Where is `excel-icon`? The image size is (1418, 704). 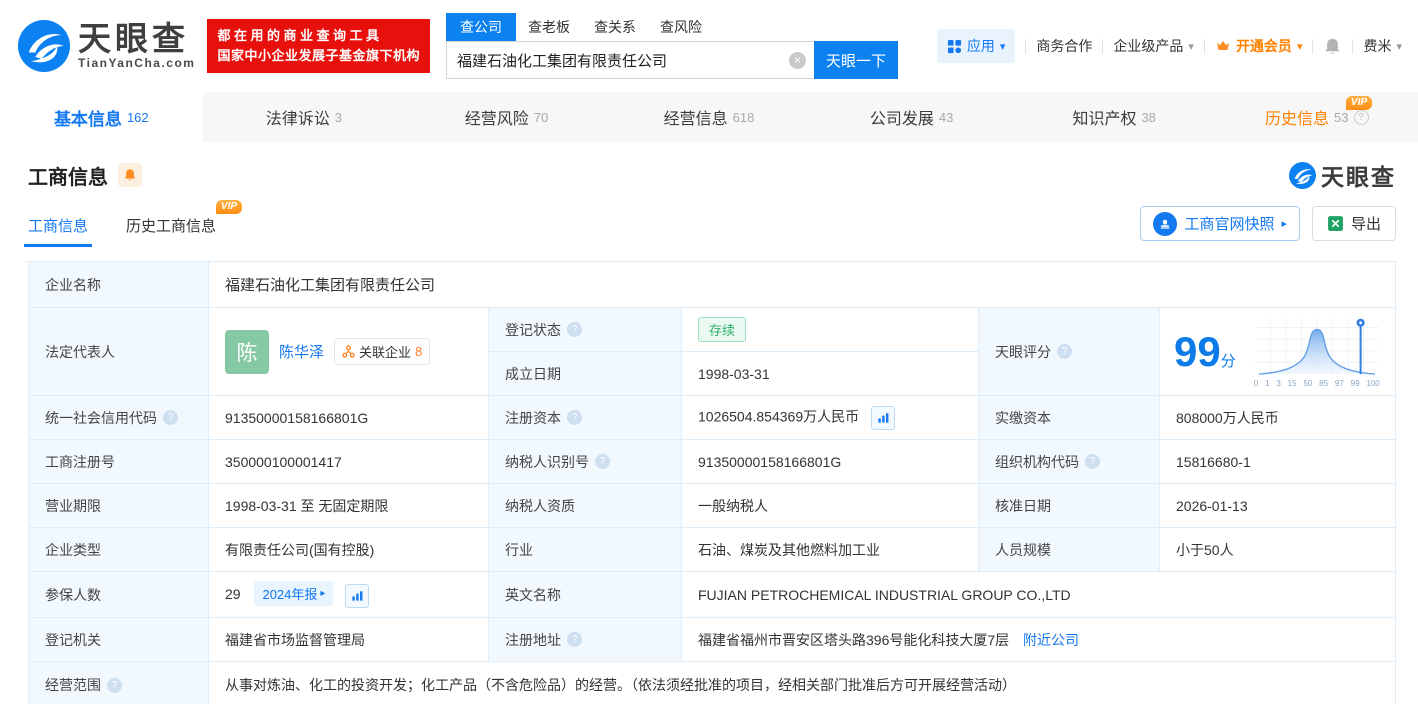
excel-icon is located at coordinates (1335, 223).